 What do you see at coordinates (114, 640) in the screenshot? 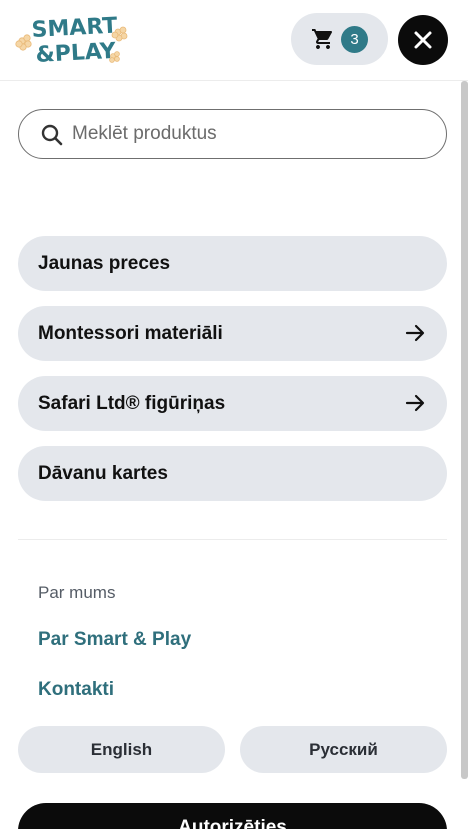
I see `link-par-smart-play: Par Smart & Play` at bounding box center [114, 640].